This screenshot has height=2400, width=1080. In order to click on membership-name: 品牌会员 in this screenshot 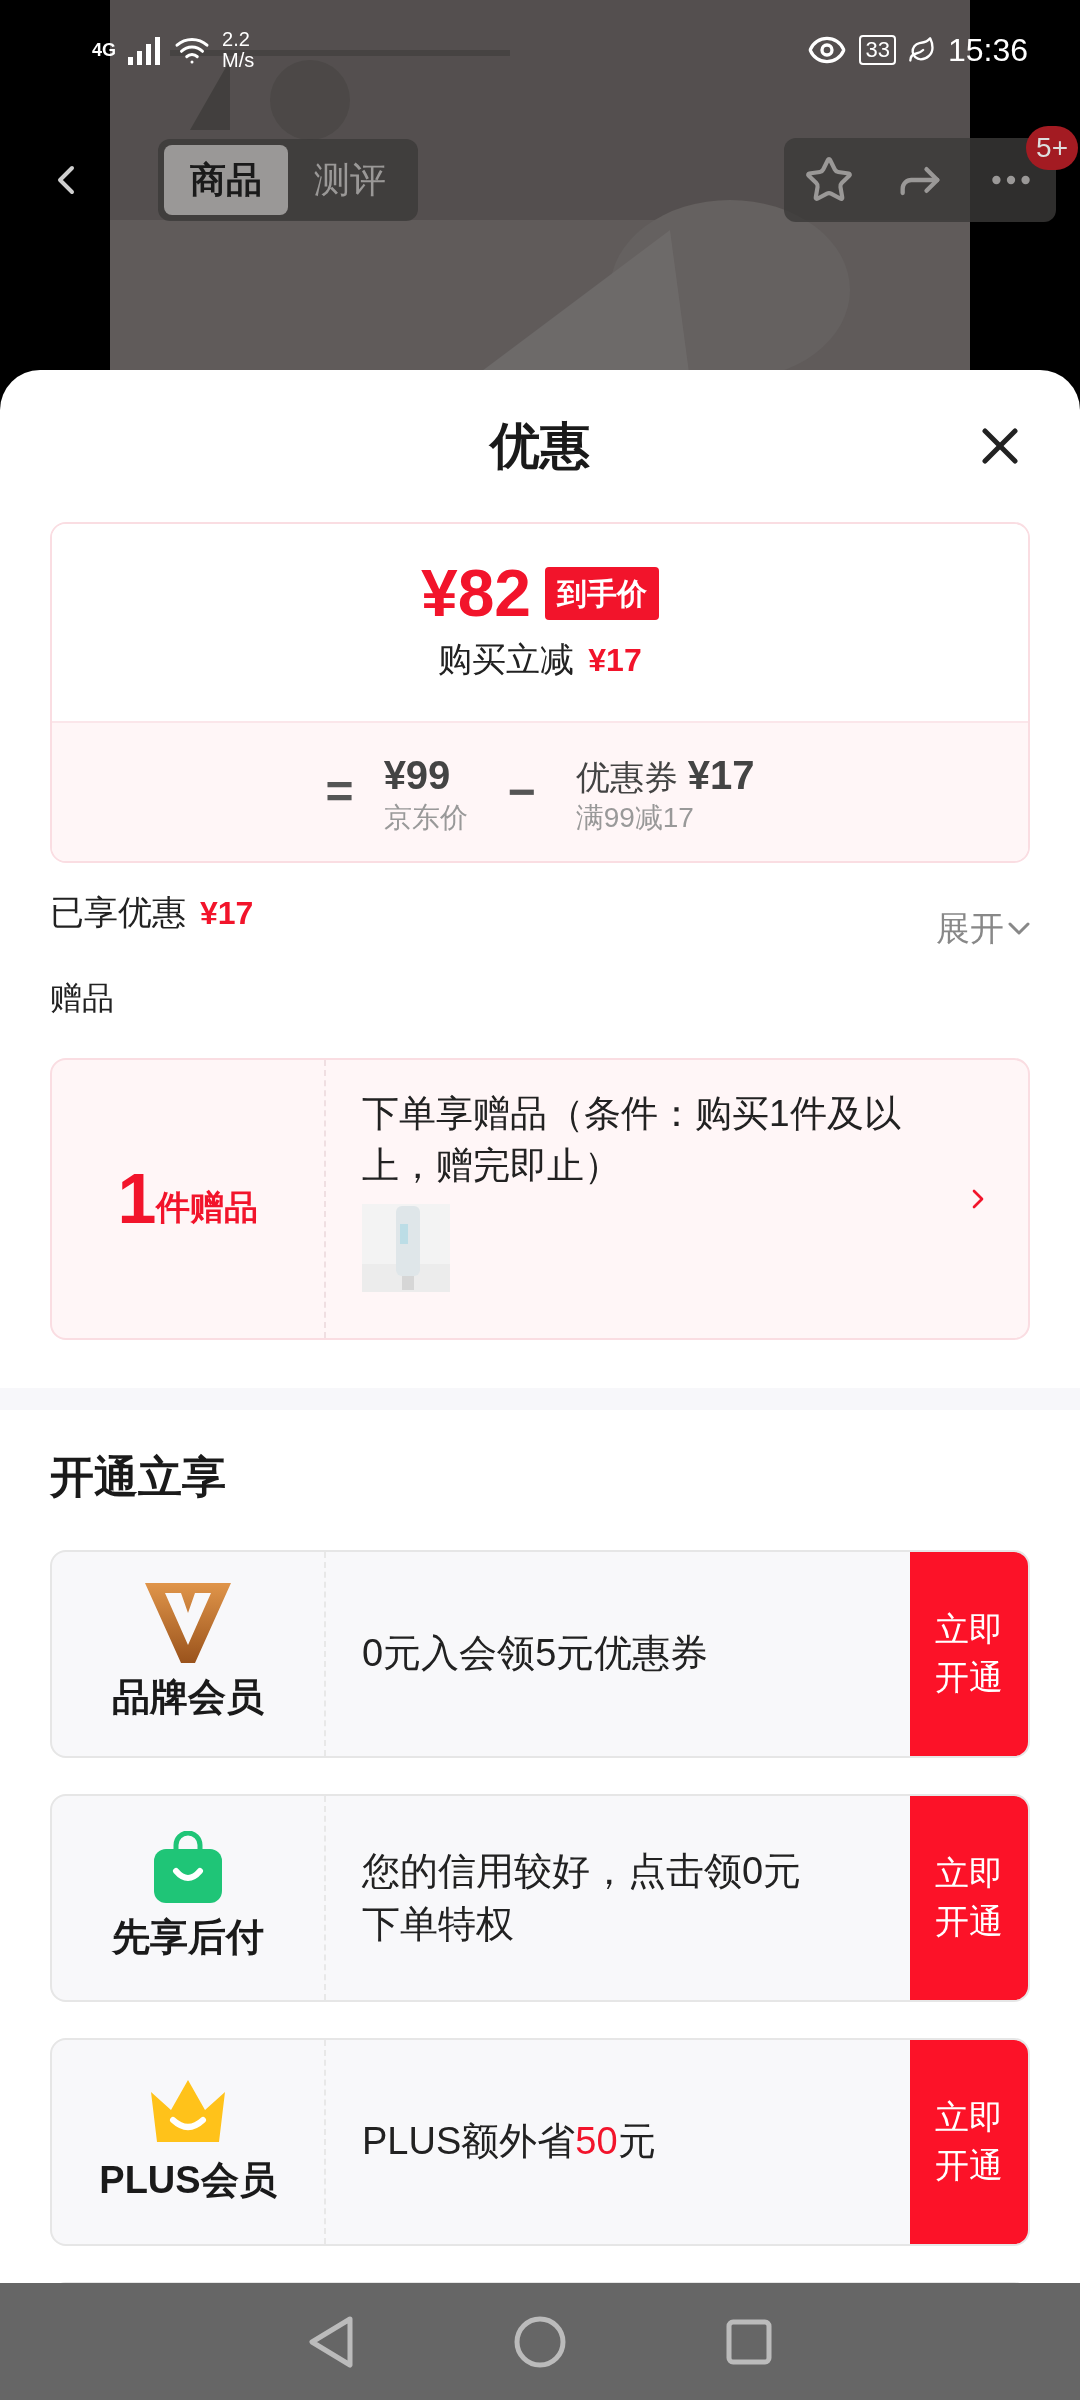, I will do `click(188, 1697)`.